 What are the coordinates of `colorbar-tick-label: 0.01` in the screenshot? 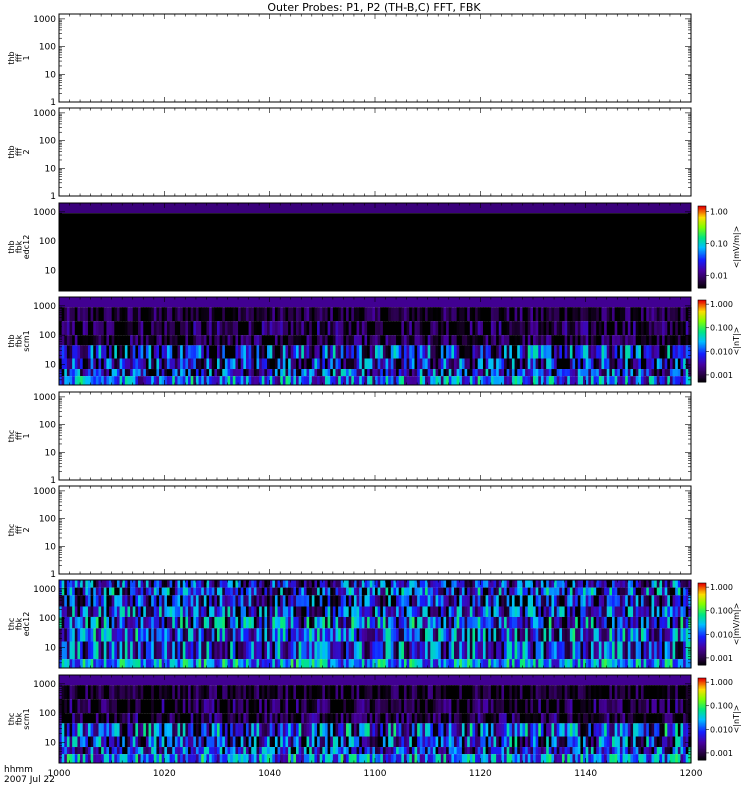 It's located at (719, 275).